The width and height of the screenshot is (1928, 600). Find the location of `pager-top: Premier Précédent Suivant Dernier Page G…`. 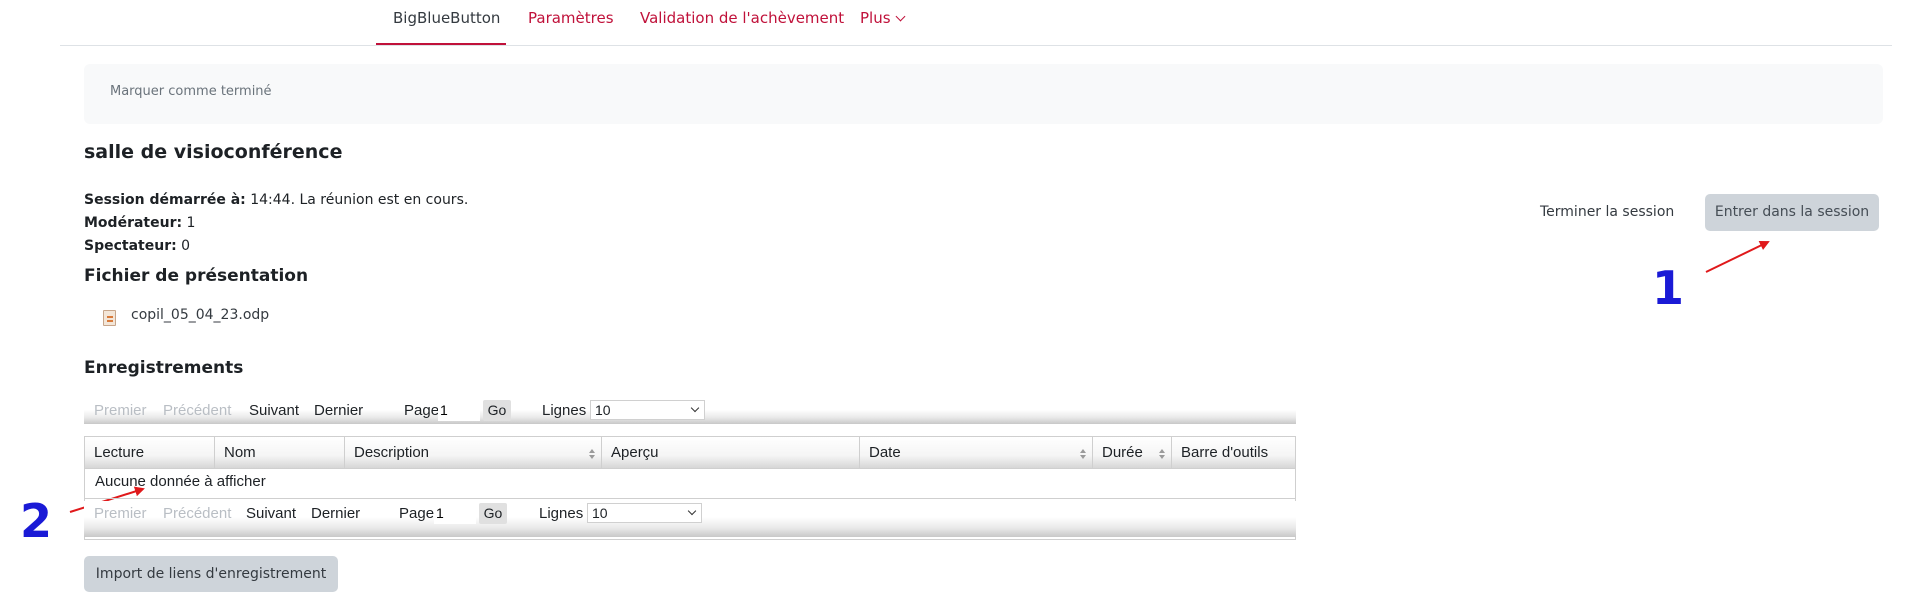

pager-top: Premier Précédent Suivant Dernier Page G… is located at coordinates (690, 411).